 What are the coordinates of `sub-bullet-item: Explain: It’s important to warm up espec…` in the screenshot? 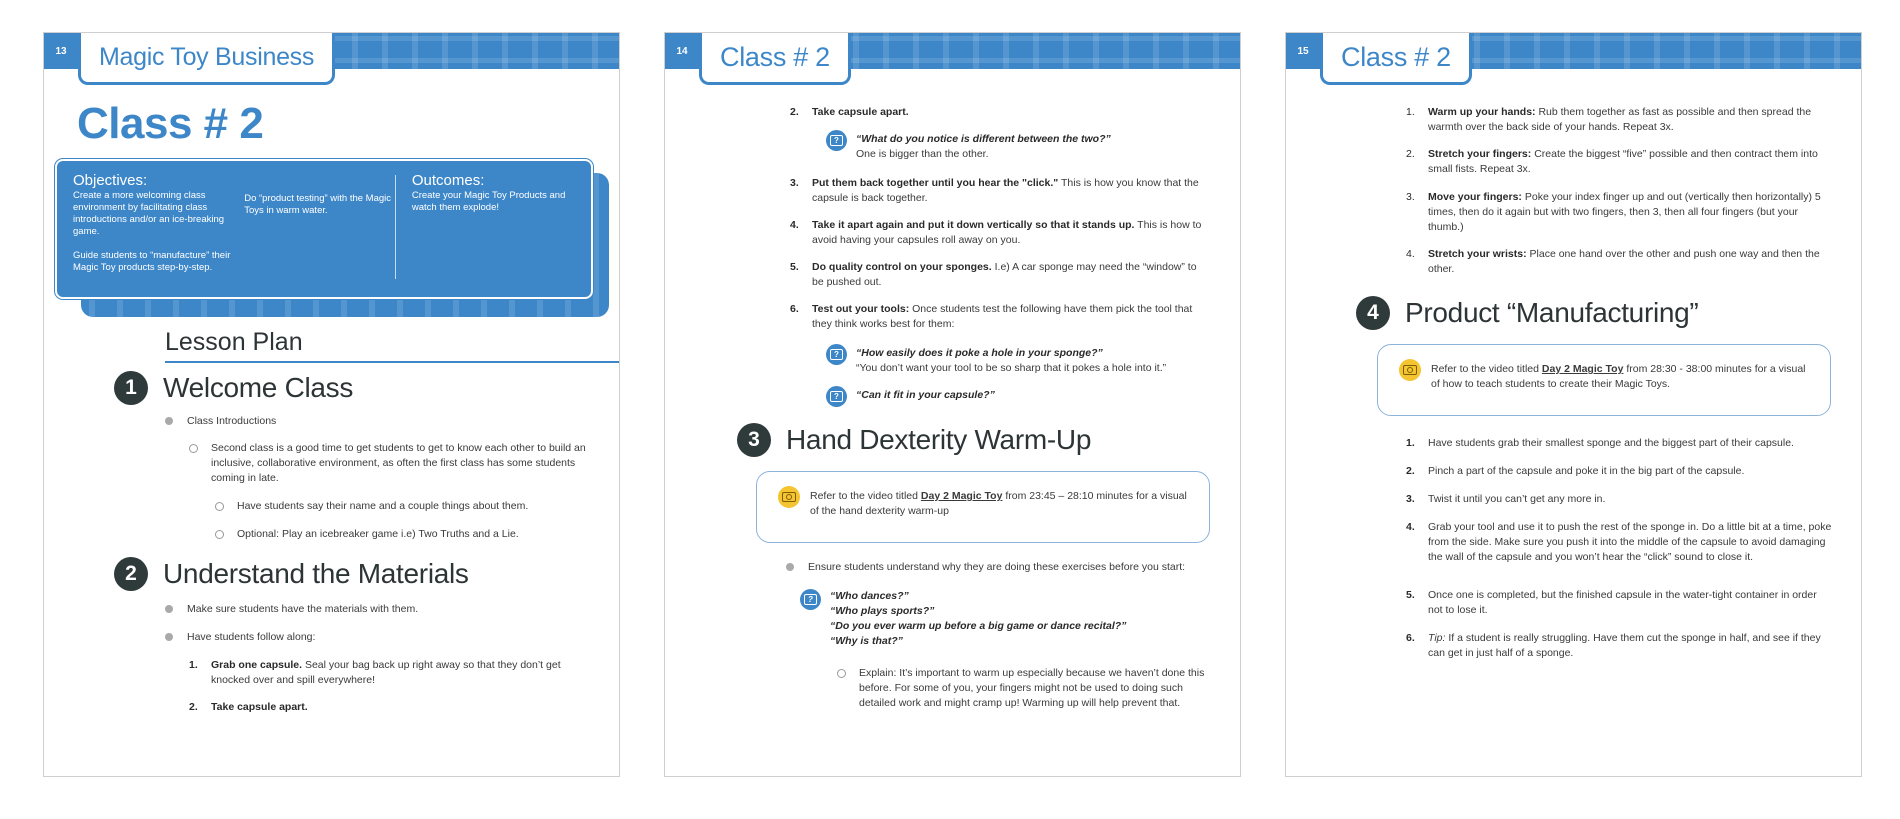 It's located at (1023, 688).